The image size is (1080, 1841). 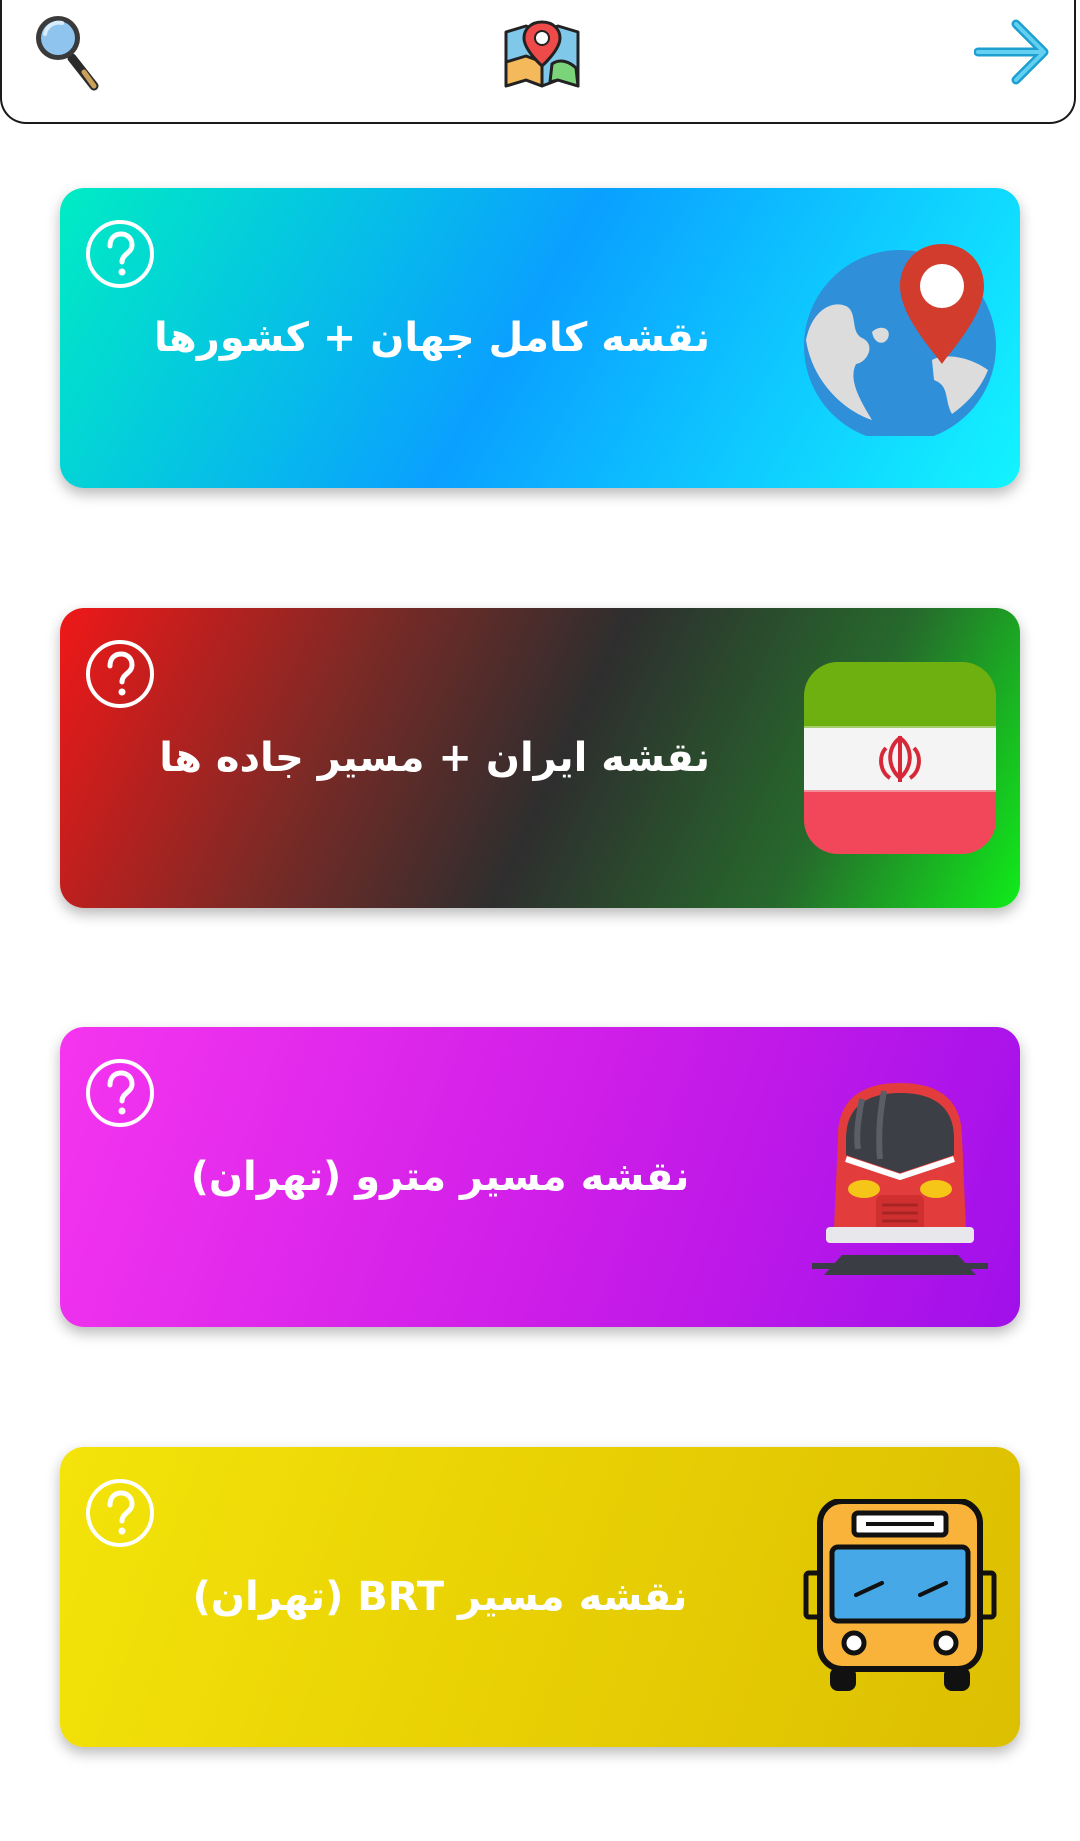 I want to click on metro-map-card: نقشه مسیر مترو (تهران), so click(x=540, y=1177).